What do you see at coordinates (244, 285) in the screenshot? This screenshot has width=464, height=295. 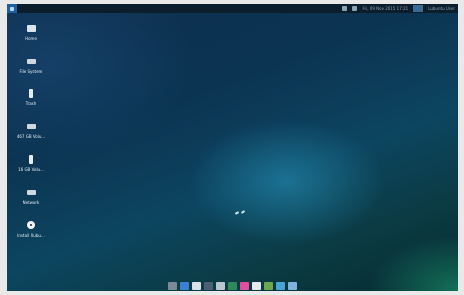 I see `music-icon` at bounding box center [244, 285].